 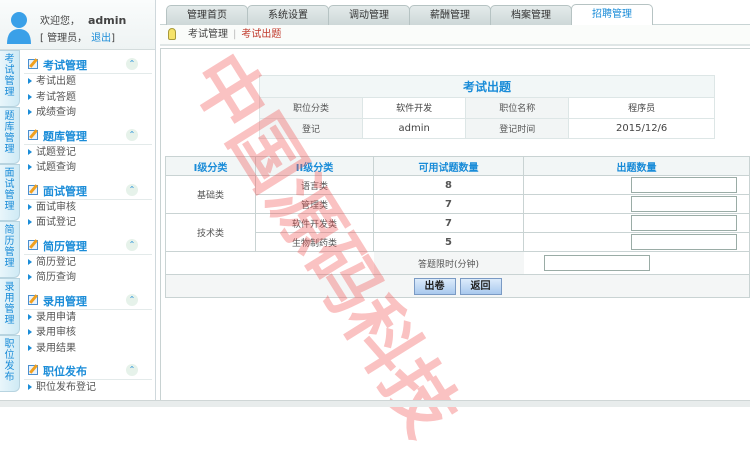 What do you see at coordinates (288, 15) in the screenshot?
I see `tab-1: 系统设置` at bounding box center [288, 15].